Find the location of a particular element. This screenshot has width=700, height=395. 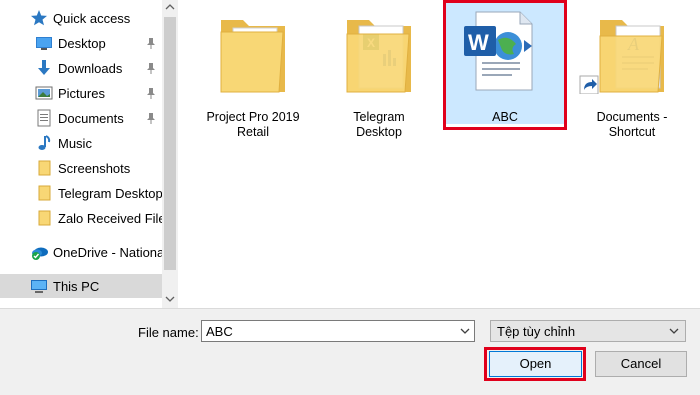

download-icon is located at coordinates (44, 68).